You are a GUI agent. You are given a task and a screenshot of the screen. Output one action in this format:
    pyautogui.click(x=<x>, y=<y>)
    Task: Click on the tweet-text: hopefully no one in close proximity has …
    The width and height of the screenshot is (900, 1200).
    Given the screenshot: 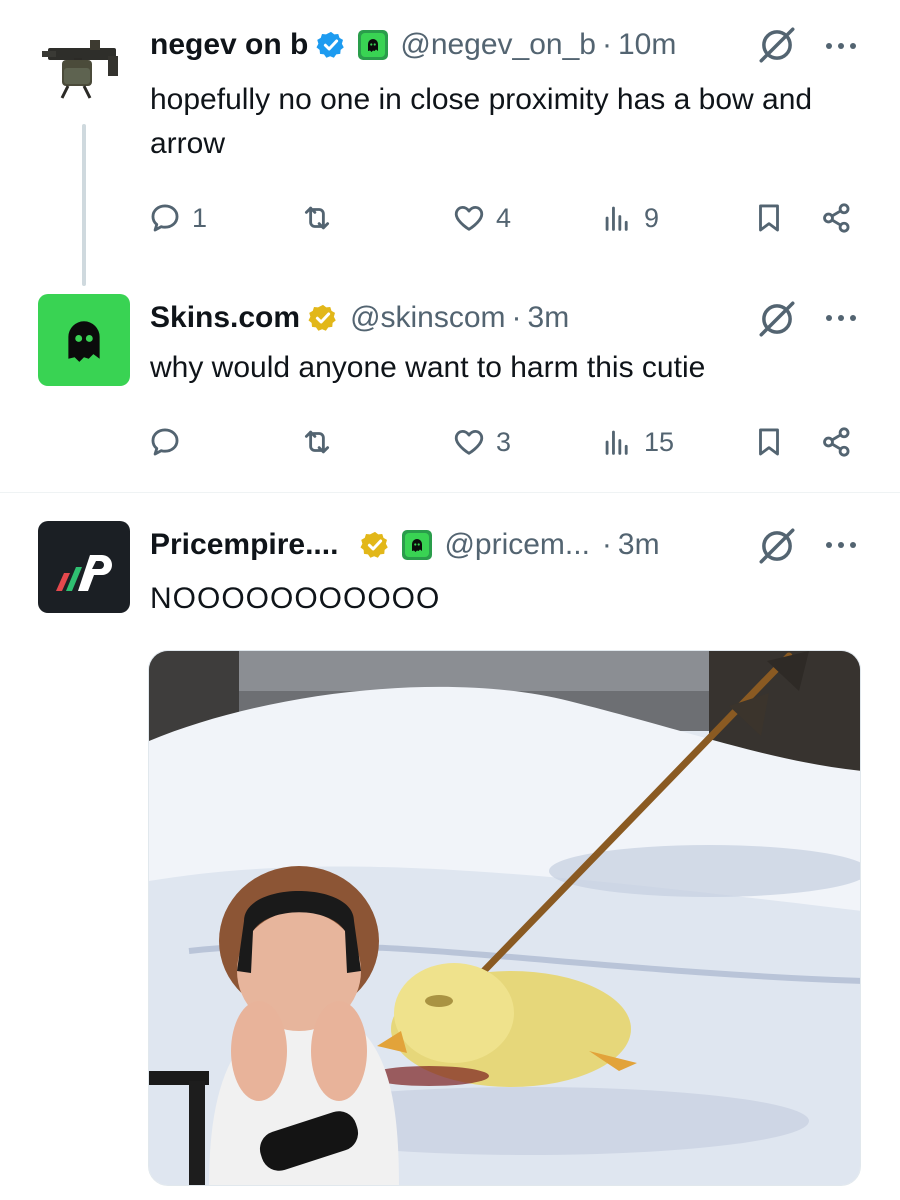 What is the action you would take?
    pyautogui.click(x=481, y=121)
    